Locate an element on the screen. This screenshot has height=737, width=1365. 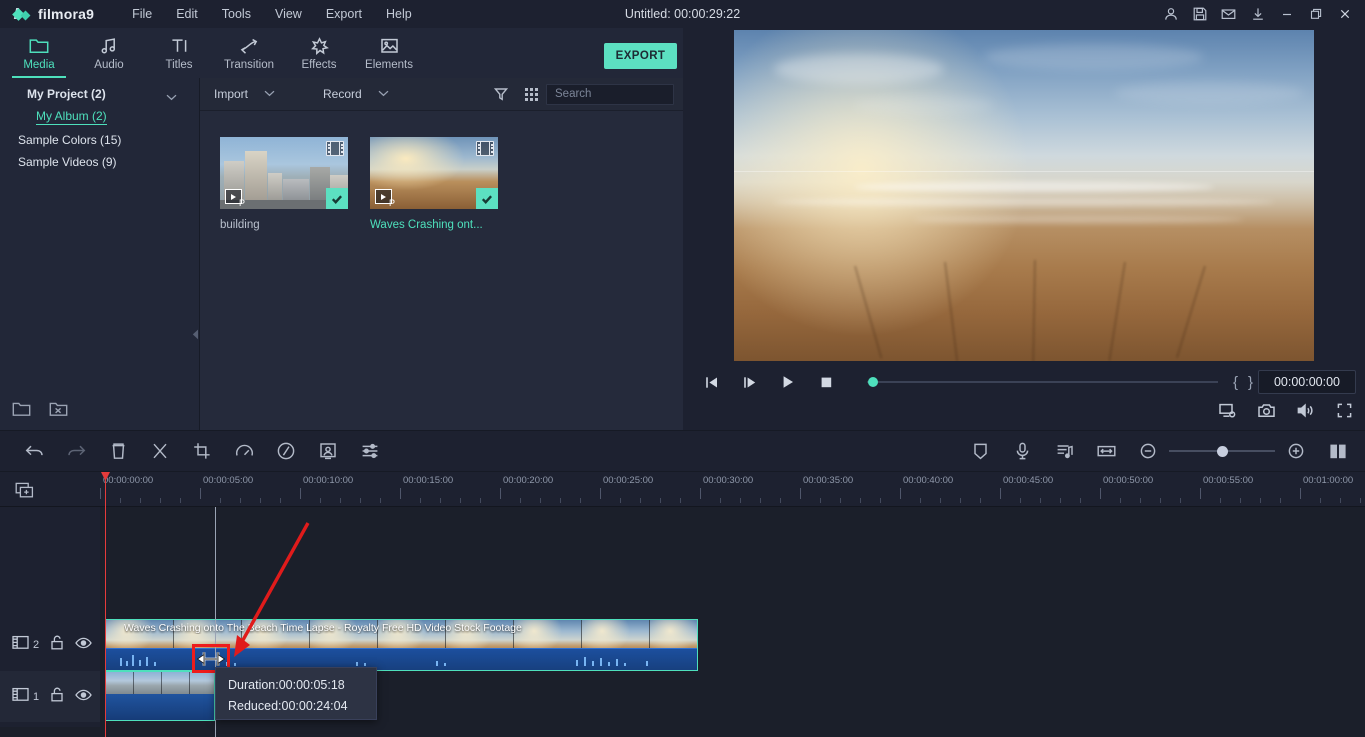
mail-icon is located at coordinates (1228, 14).